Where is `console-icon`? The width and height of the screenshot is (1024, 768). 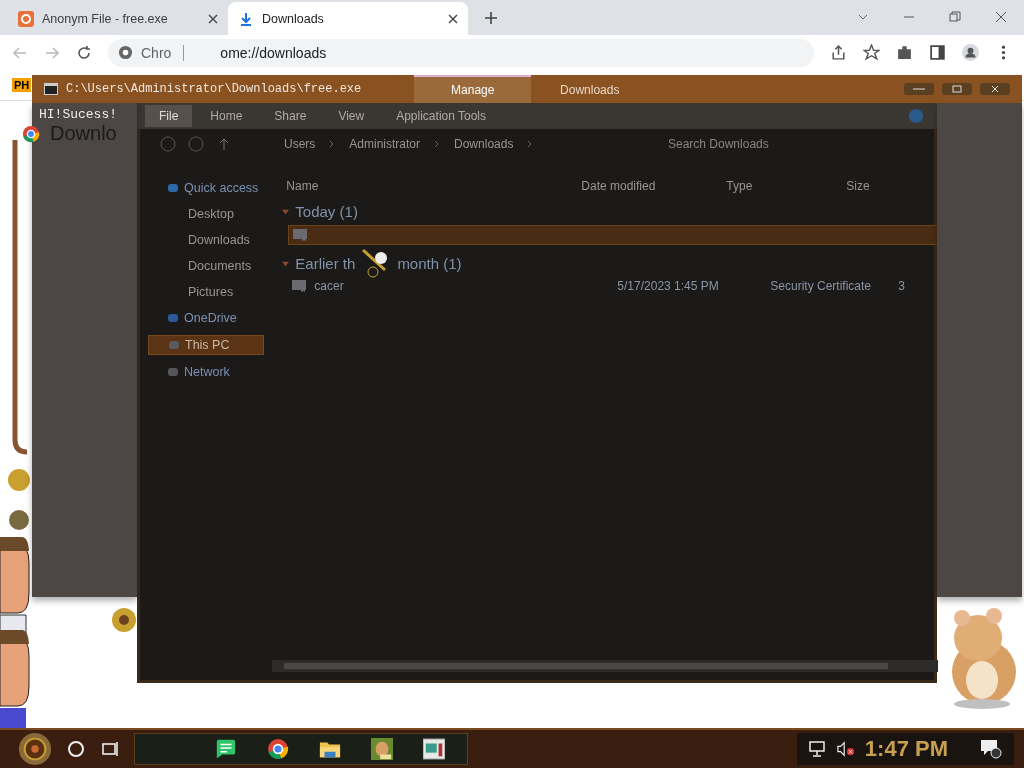
console-icon is located at coordinates (51, 89).